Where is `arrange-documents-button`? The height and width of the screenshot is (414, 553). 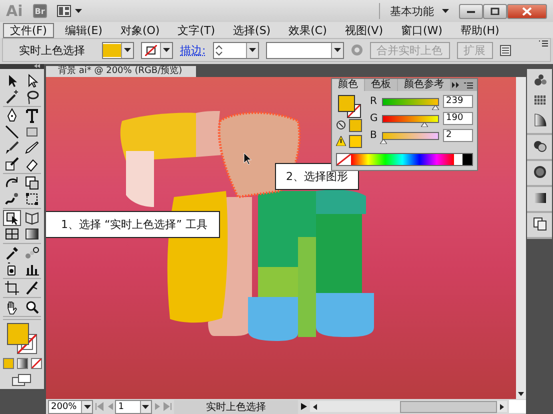
arrange-documents-button is located at coordinates (69, 11).